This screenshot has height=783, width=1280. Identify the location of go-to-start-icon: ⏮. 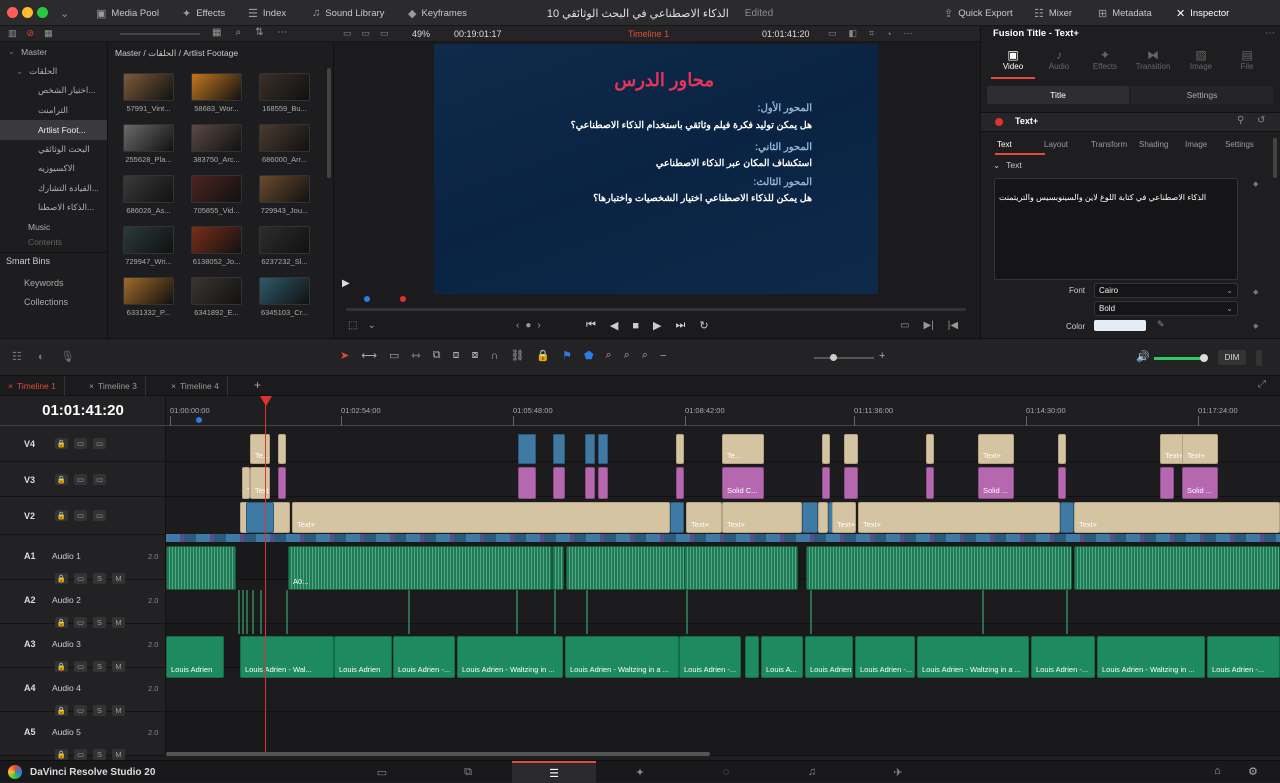
(591, 325).